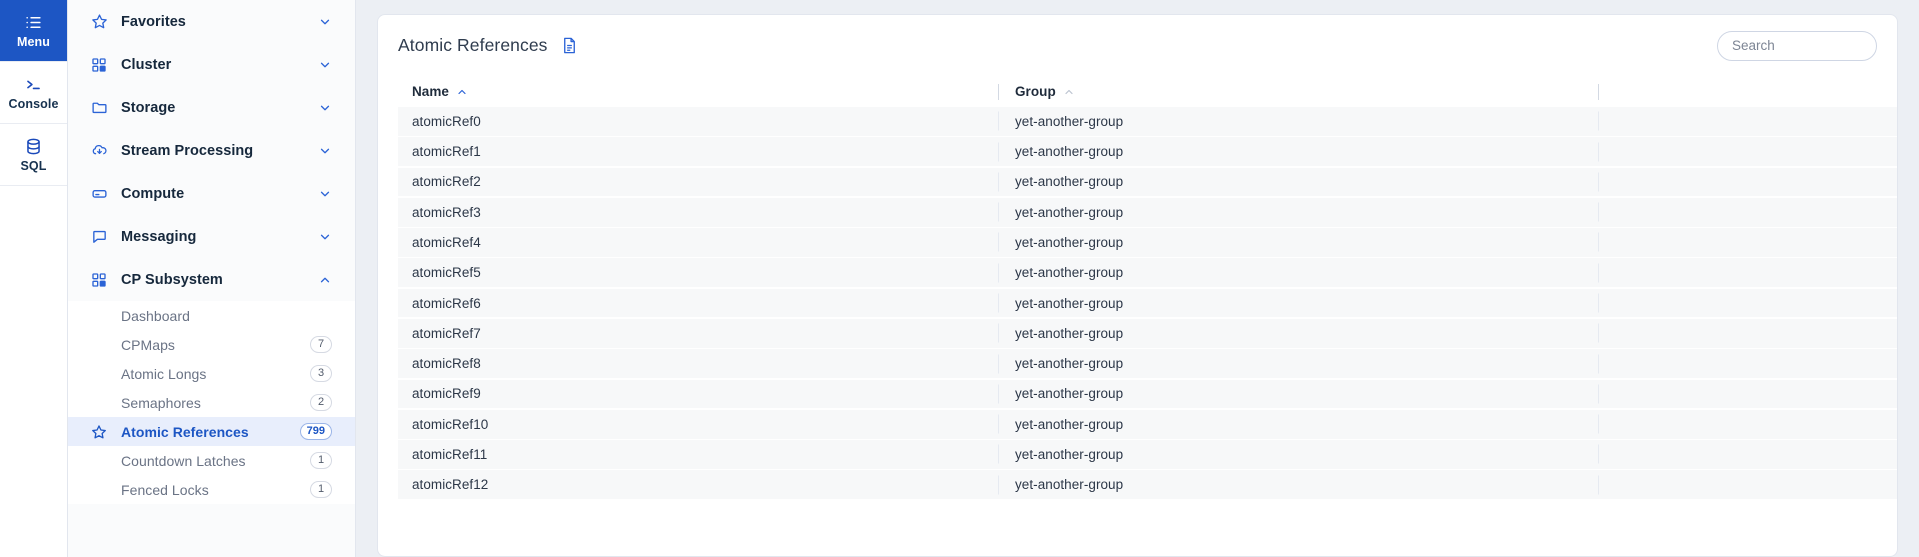 The image size is (1919, 557). What do you see at coordinates (1147, 454) in the screenshot?
I see `table-row: atomicRef11 yet-another-group` at bounding box center [1147, 454].